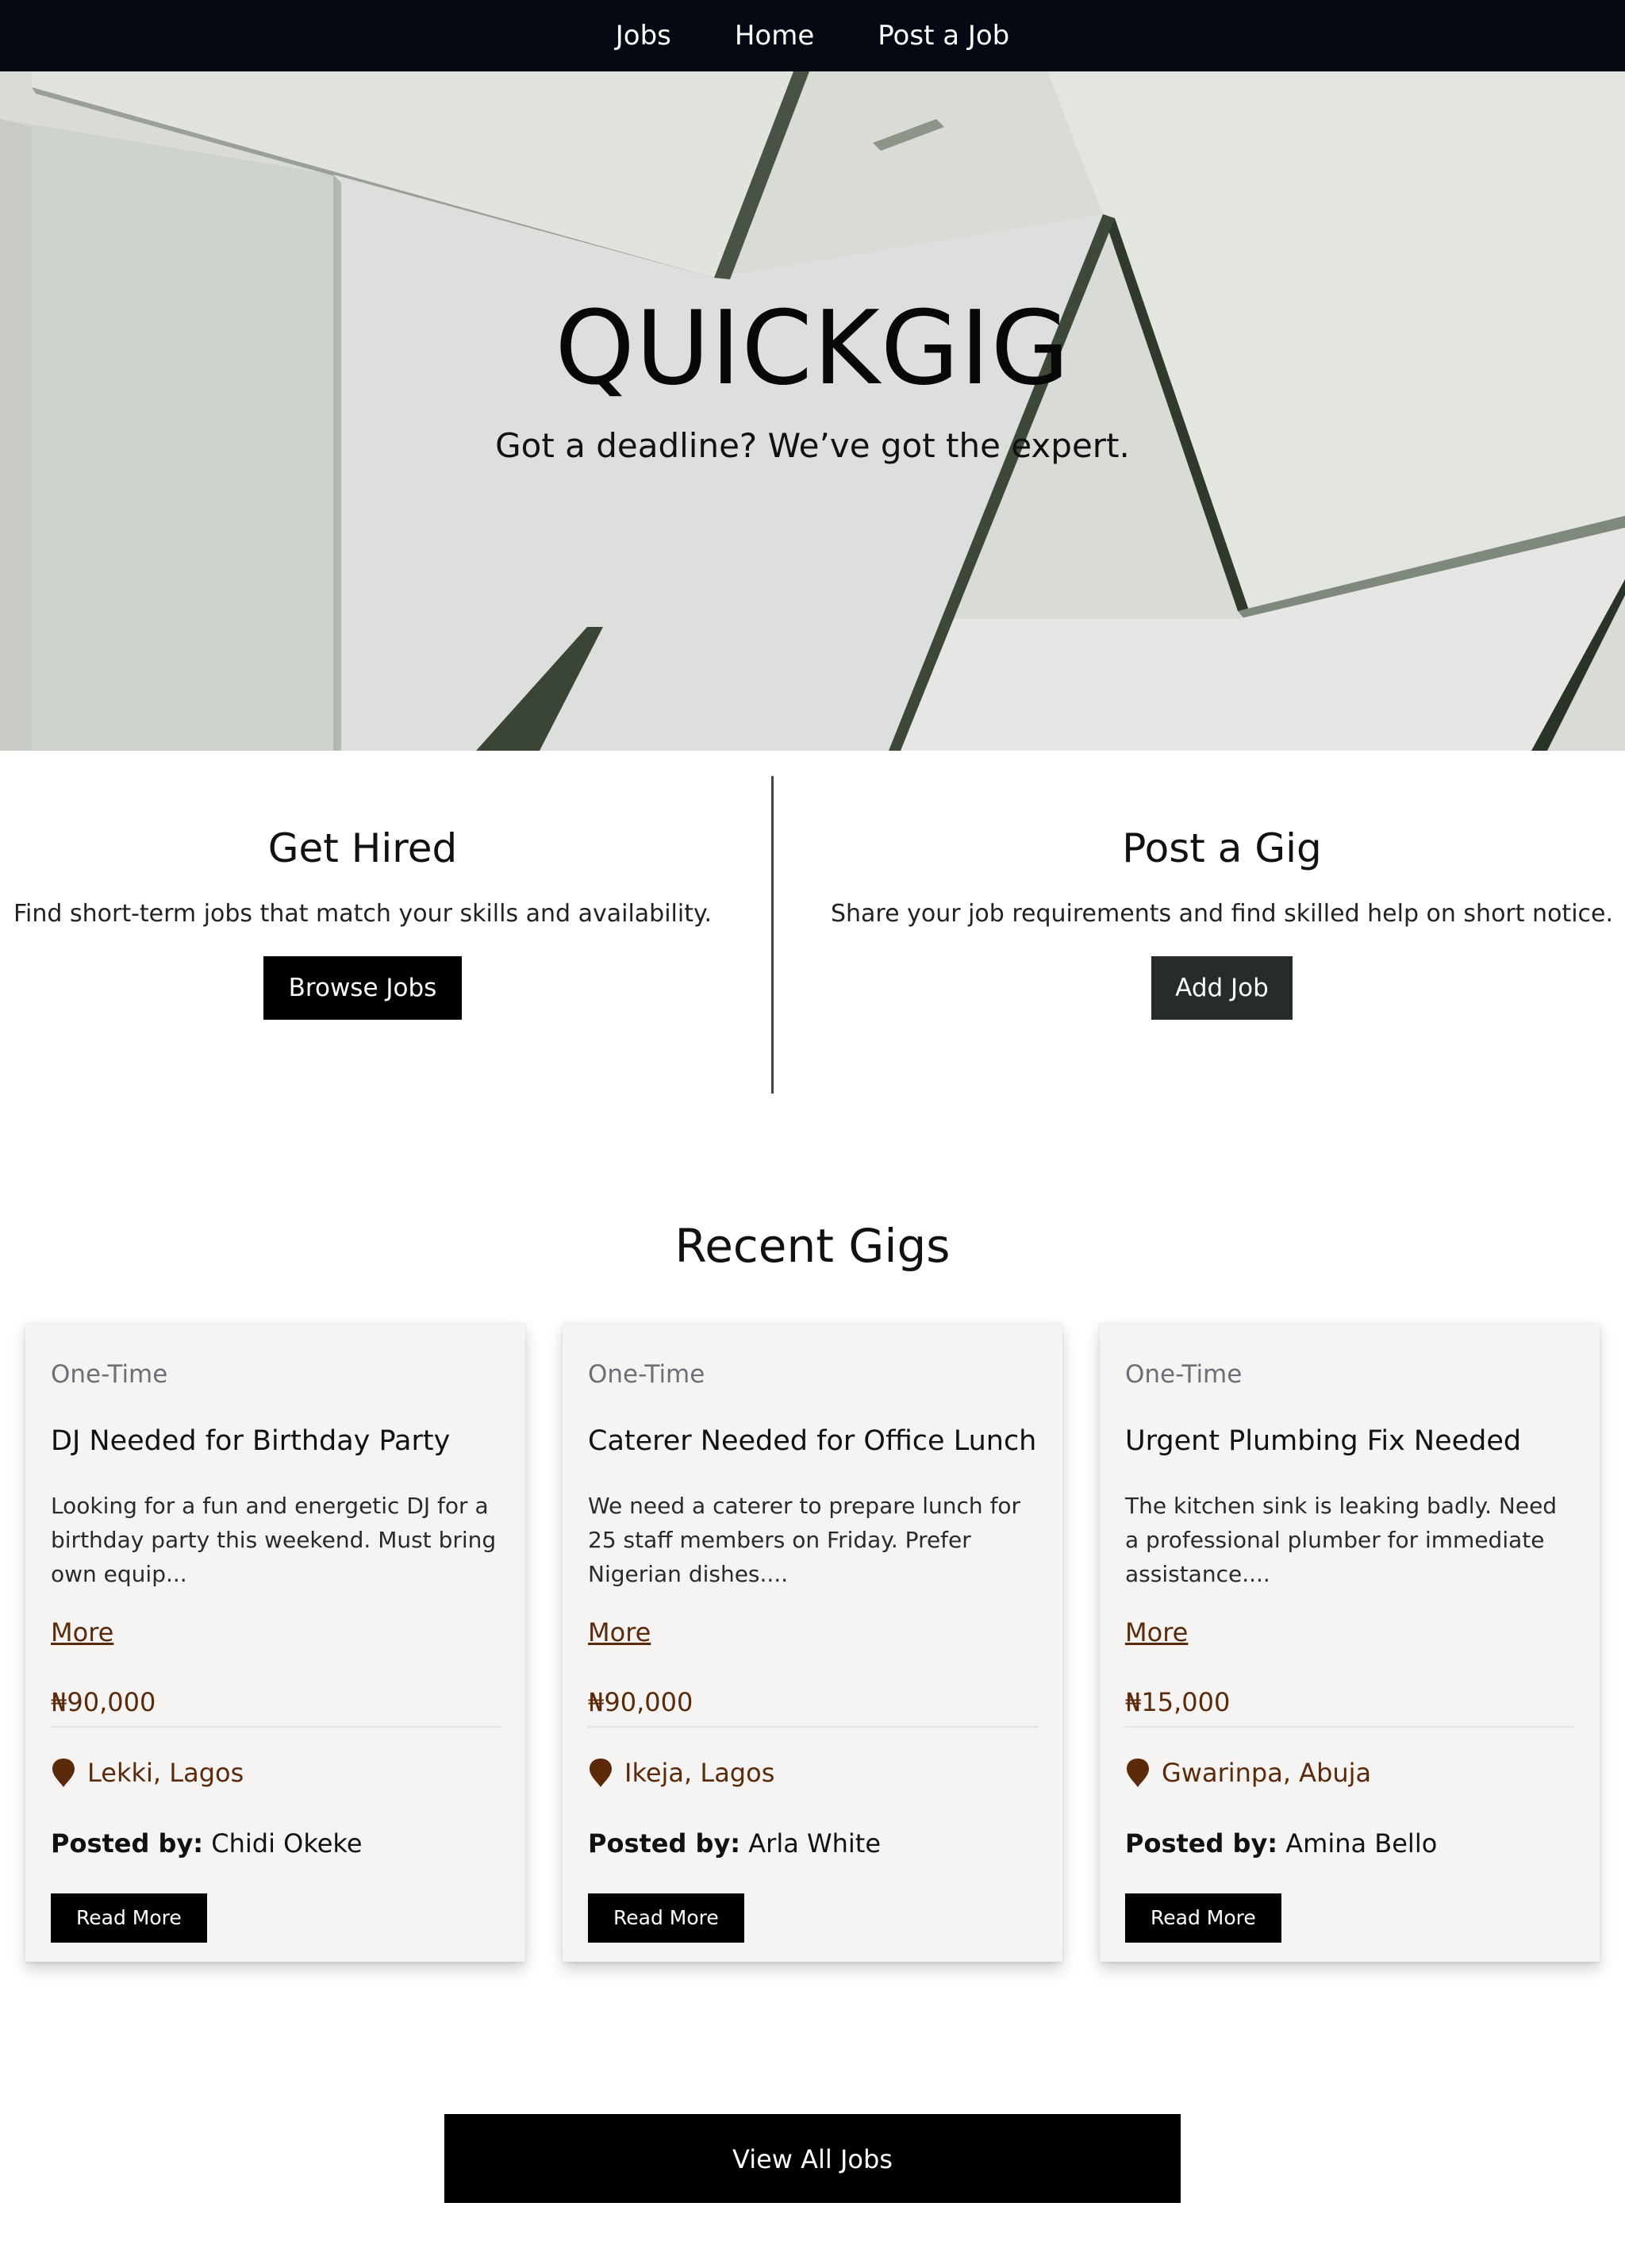 Image resolution: width=1625 pixels, height=2268 pixels. I want to click on browse-jobs-button: Browse Jobs, so click(363, 988).